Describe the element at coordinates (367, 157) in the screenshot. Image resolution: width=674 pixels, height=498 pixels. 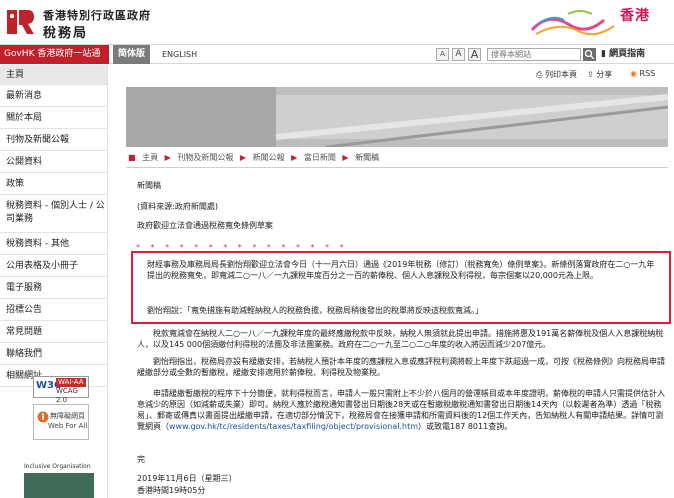
I see `breadcrumb-current: 新聞稿` at that location.